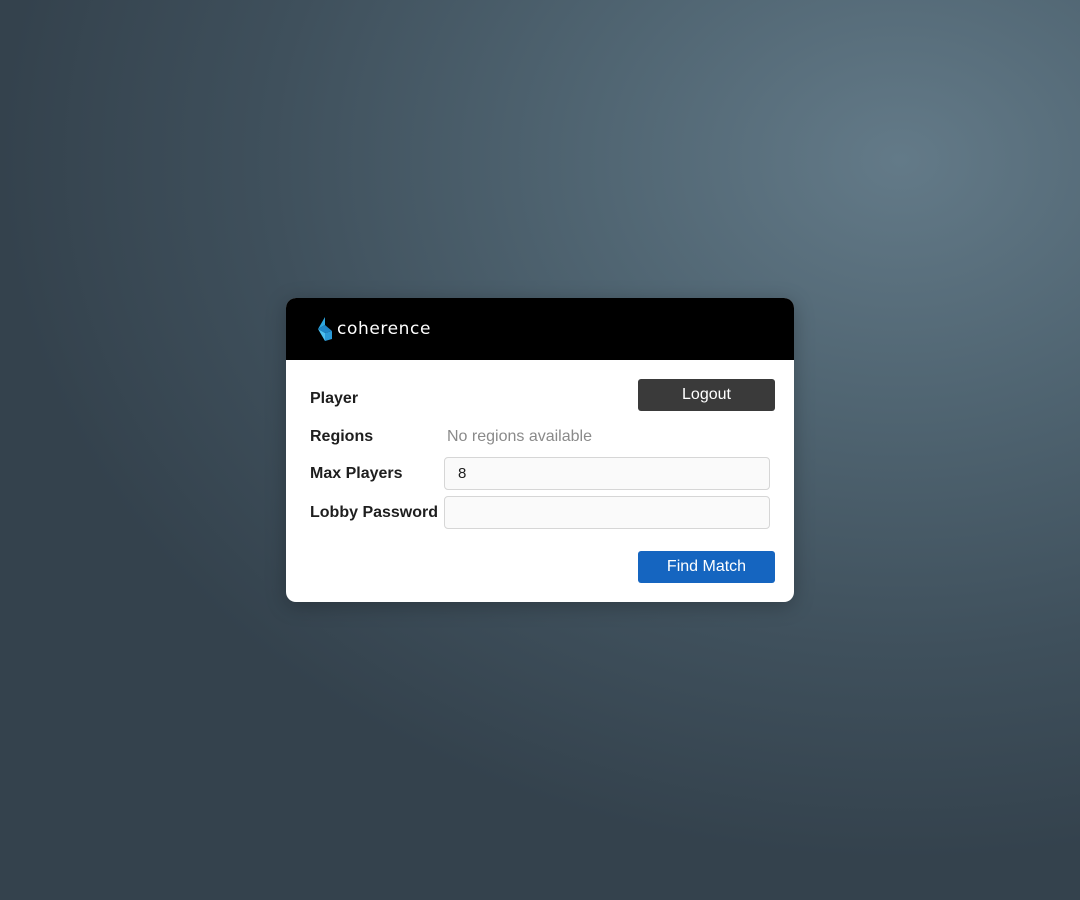 This screenshot has height=900, width=1080. What do you see at coordinates (607, 473) in the screenshot?
I see `max-players-input` at bounding box center [607, 473].